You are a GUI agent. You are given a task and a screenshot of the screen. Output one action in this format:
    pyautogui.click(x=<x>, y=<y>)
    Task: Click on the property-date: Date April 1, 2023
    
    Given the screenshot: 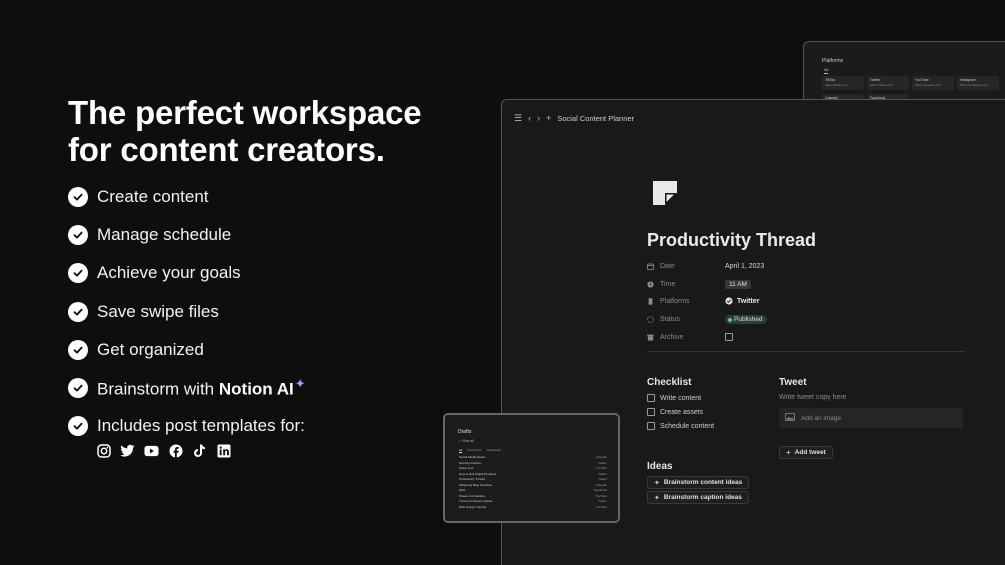 What is the action you would take?
    pyautogui.click(x=806, y=267)
    